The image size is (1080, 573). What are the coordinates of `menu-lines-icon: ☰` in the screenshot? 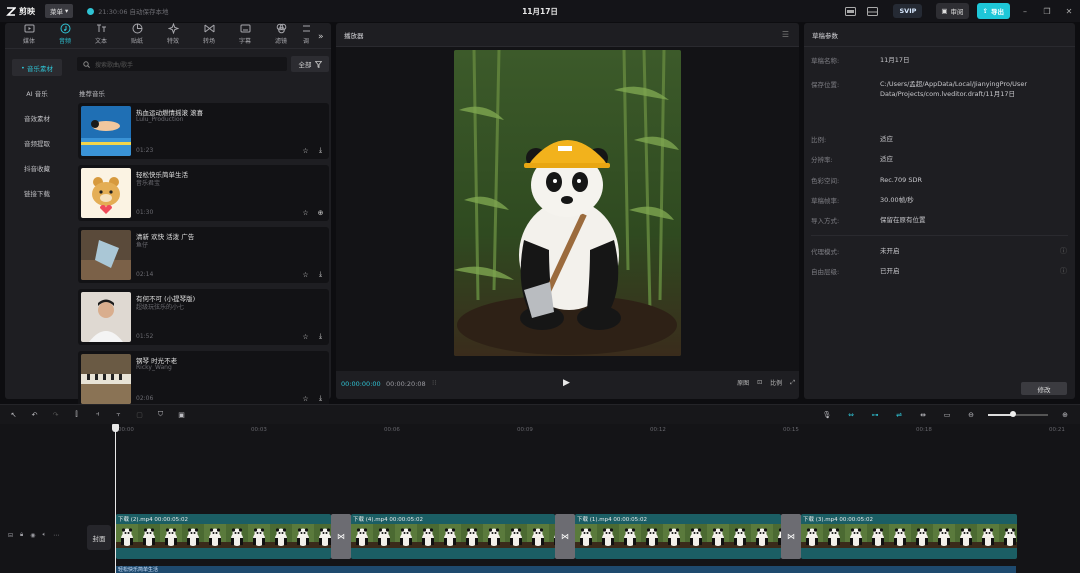 It's located at (785, 34).